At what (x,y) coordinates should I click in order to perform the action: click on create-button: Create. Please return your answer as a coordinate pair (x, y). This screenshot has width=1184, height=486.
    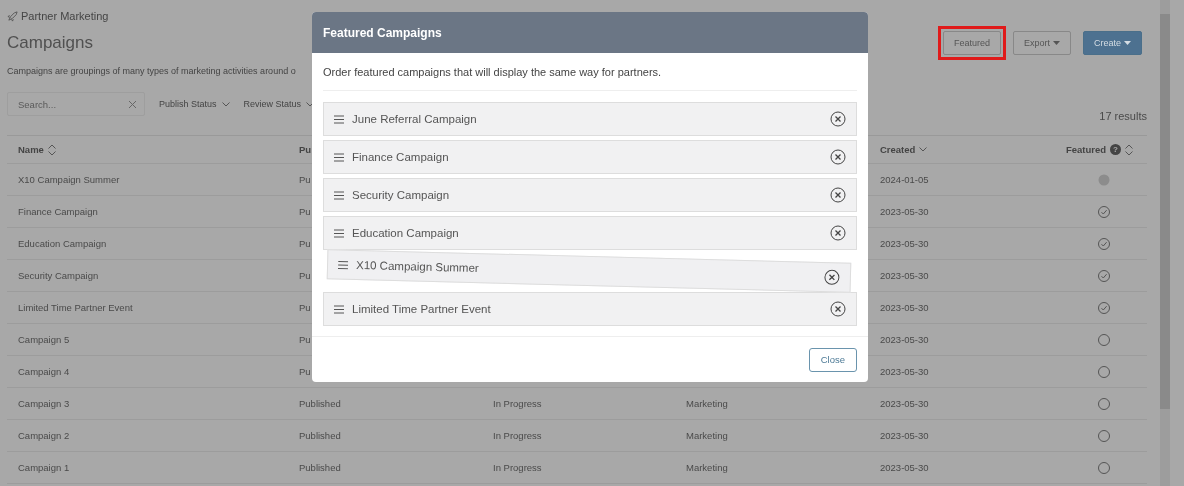
    Looking at the image, I should click on (1112, 43).